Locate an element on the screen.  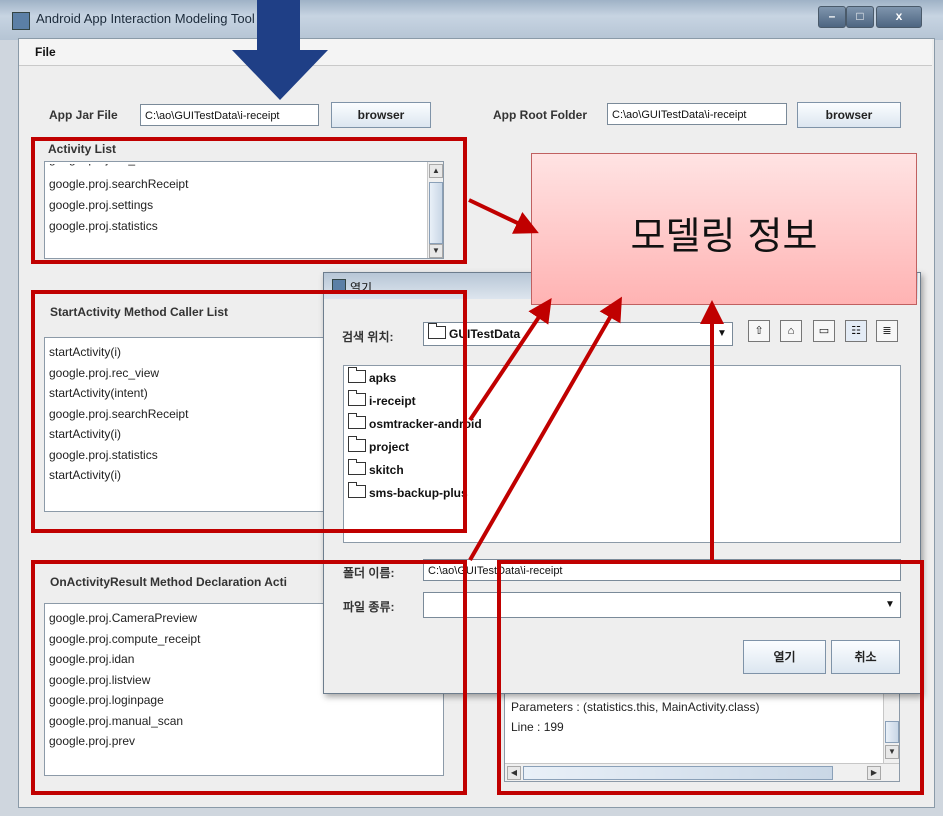
annotation-pointer-blue is located at coordinates (280, 50).